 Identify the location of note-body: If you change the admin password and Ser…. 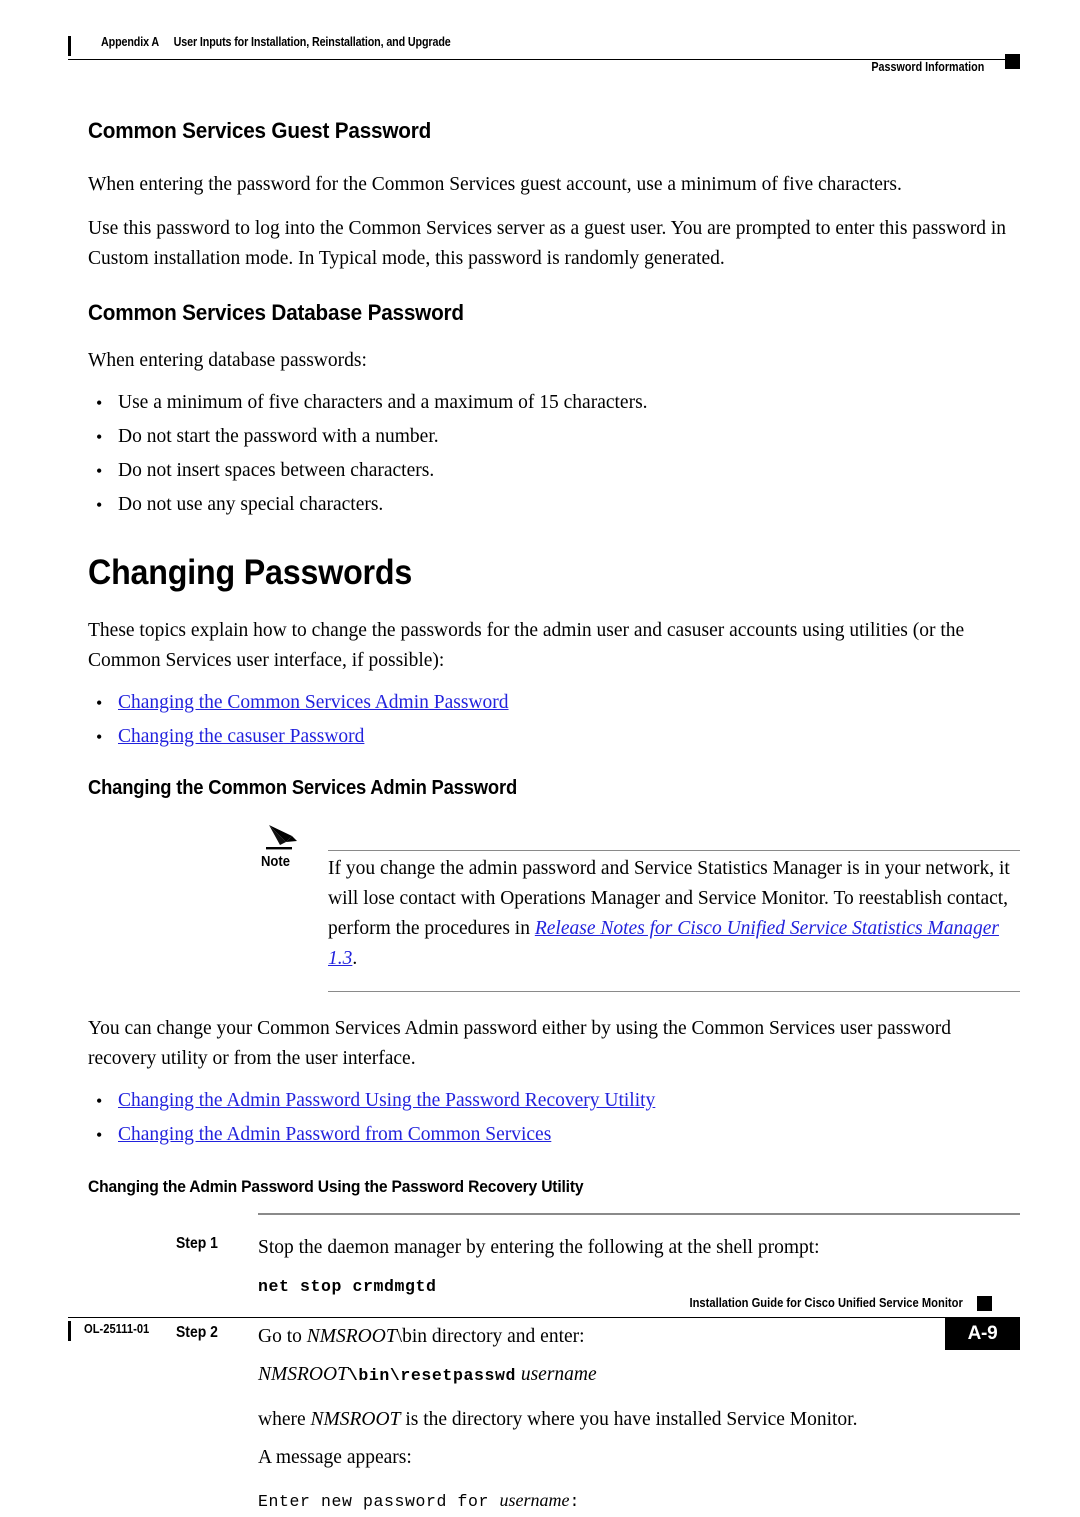
(674, 907).